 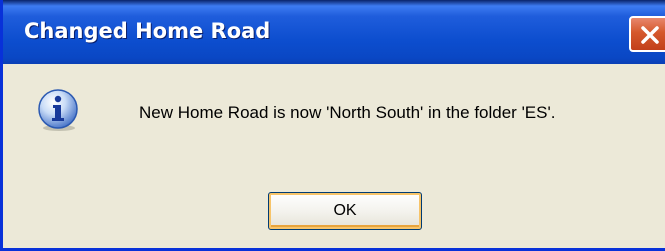 What do you see at coordinates (345, 211) in the screenshot?
I see `ok-button: OK` at bounding box center [345, 211].